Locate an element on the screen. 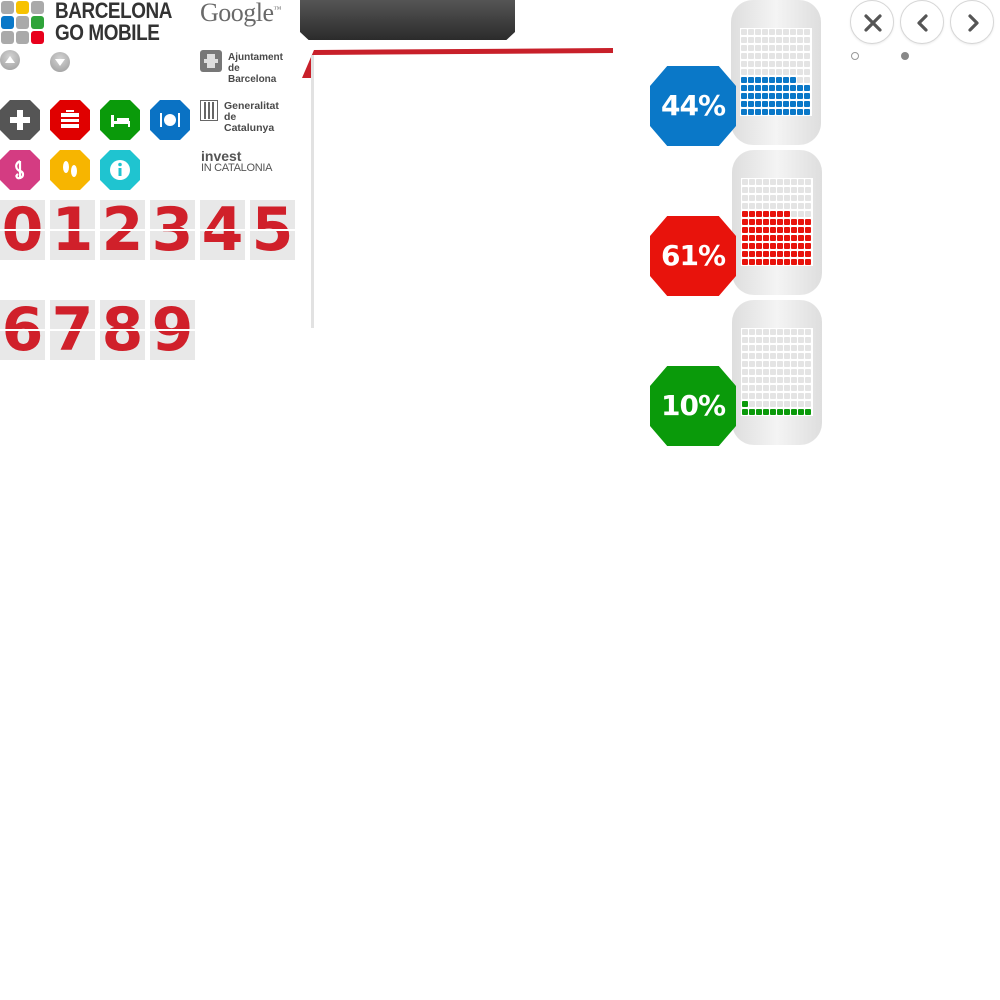 The height and width of the screenshot is (1000, 1000). previous-button is located at coordinates (922, 22).